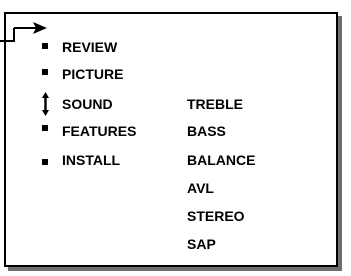  I want to click on submenu-item-sap: SAP, so click(201, 244).